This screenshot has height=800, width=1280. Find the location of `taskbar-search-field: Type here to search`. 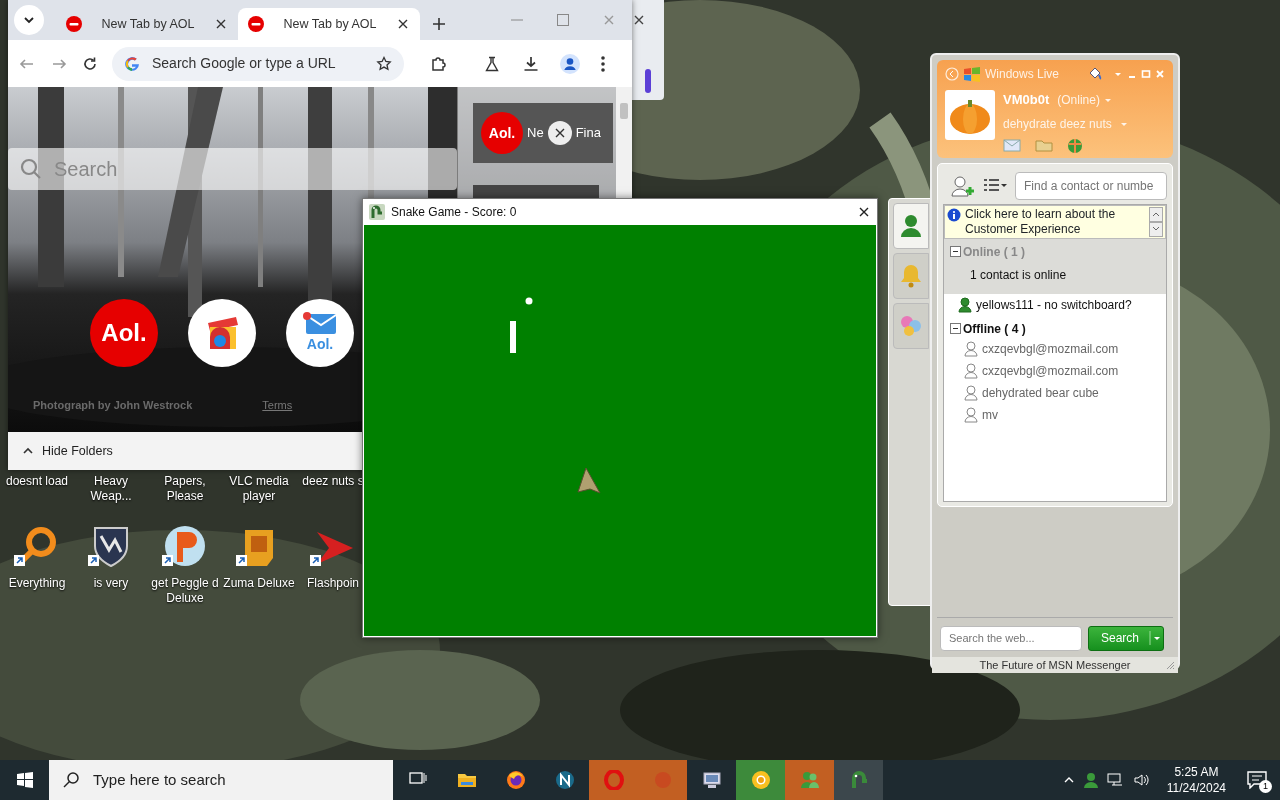

taskbar-search-field: Type here to search is located at coordinates (221, 780).